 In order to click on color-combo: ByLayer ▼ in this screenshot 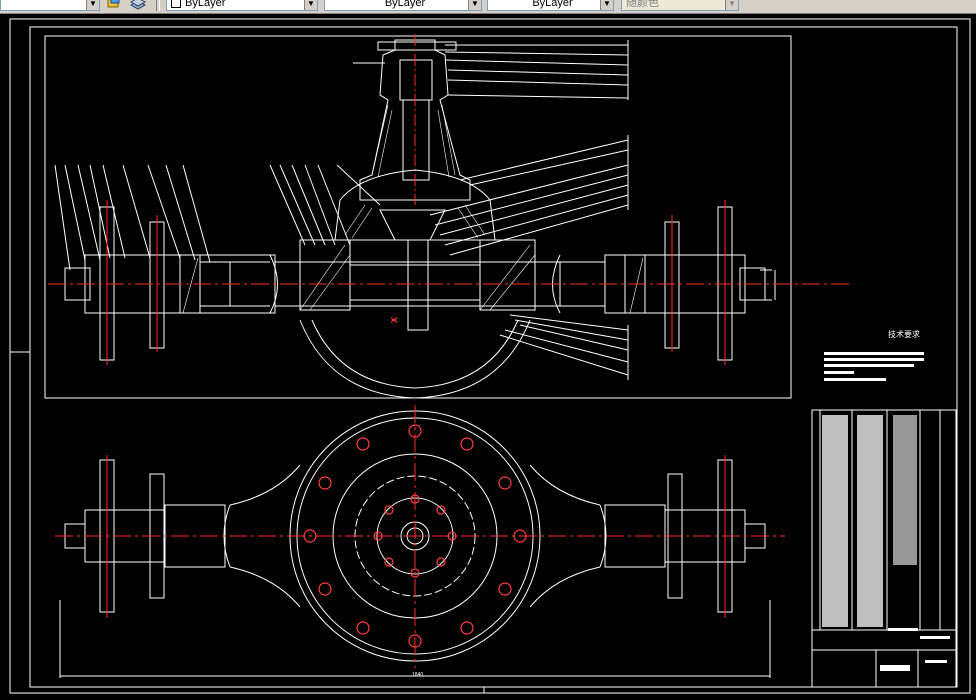, I will do `click(242, 5)`.